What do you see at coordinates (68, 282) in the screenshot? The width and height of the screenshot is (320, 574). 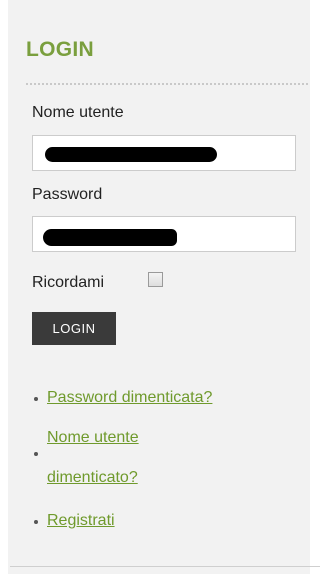 I see `remember-label: Ricordami` at bounding box center [68, 282].